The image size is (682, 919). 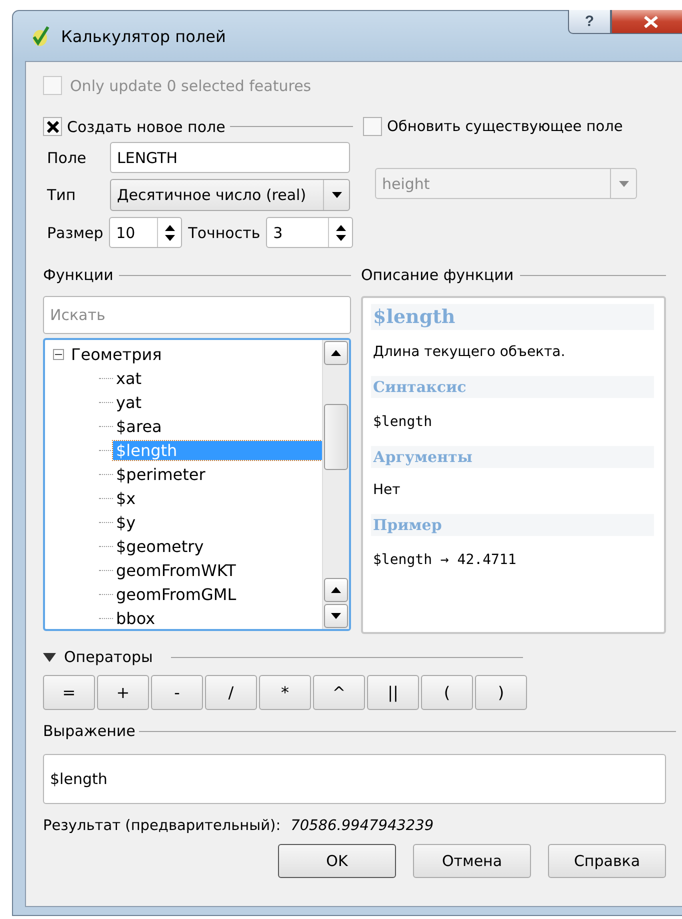 What do you see at coordinates (393, 692) in the screenshot?
I see `operator-button: ||` at bounding box center [393, 692].